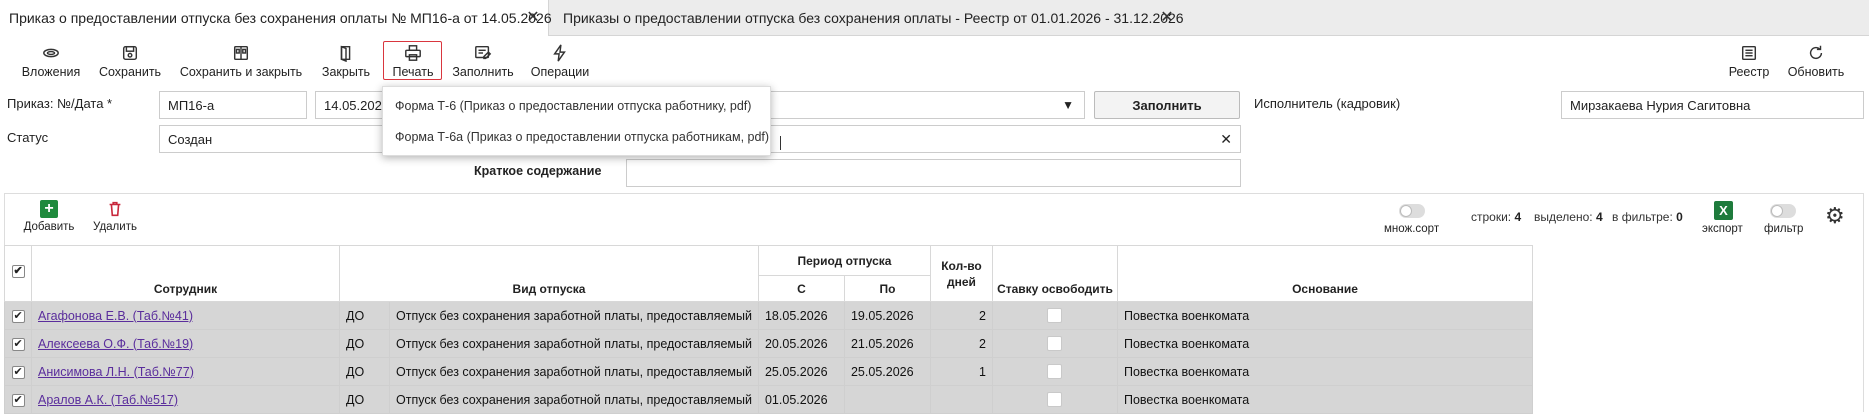  I want to click on registry-label: Реестр, so click(1749, 72).